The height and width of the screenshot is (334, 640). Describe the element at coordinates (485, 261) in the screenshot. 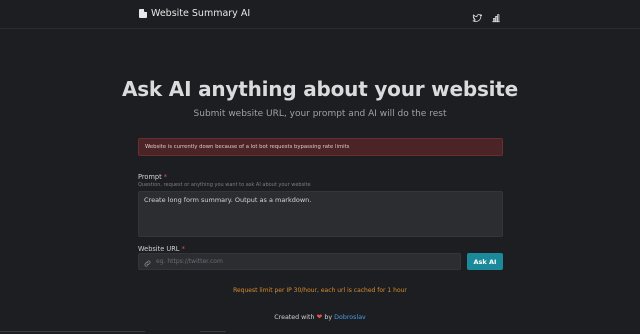

I see `ask-ai-button: Ask AI` at that location.